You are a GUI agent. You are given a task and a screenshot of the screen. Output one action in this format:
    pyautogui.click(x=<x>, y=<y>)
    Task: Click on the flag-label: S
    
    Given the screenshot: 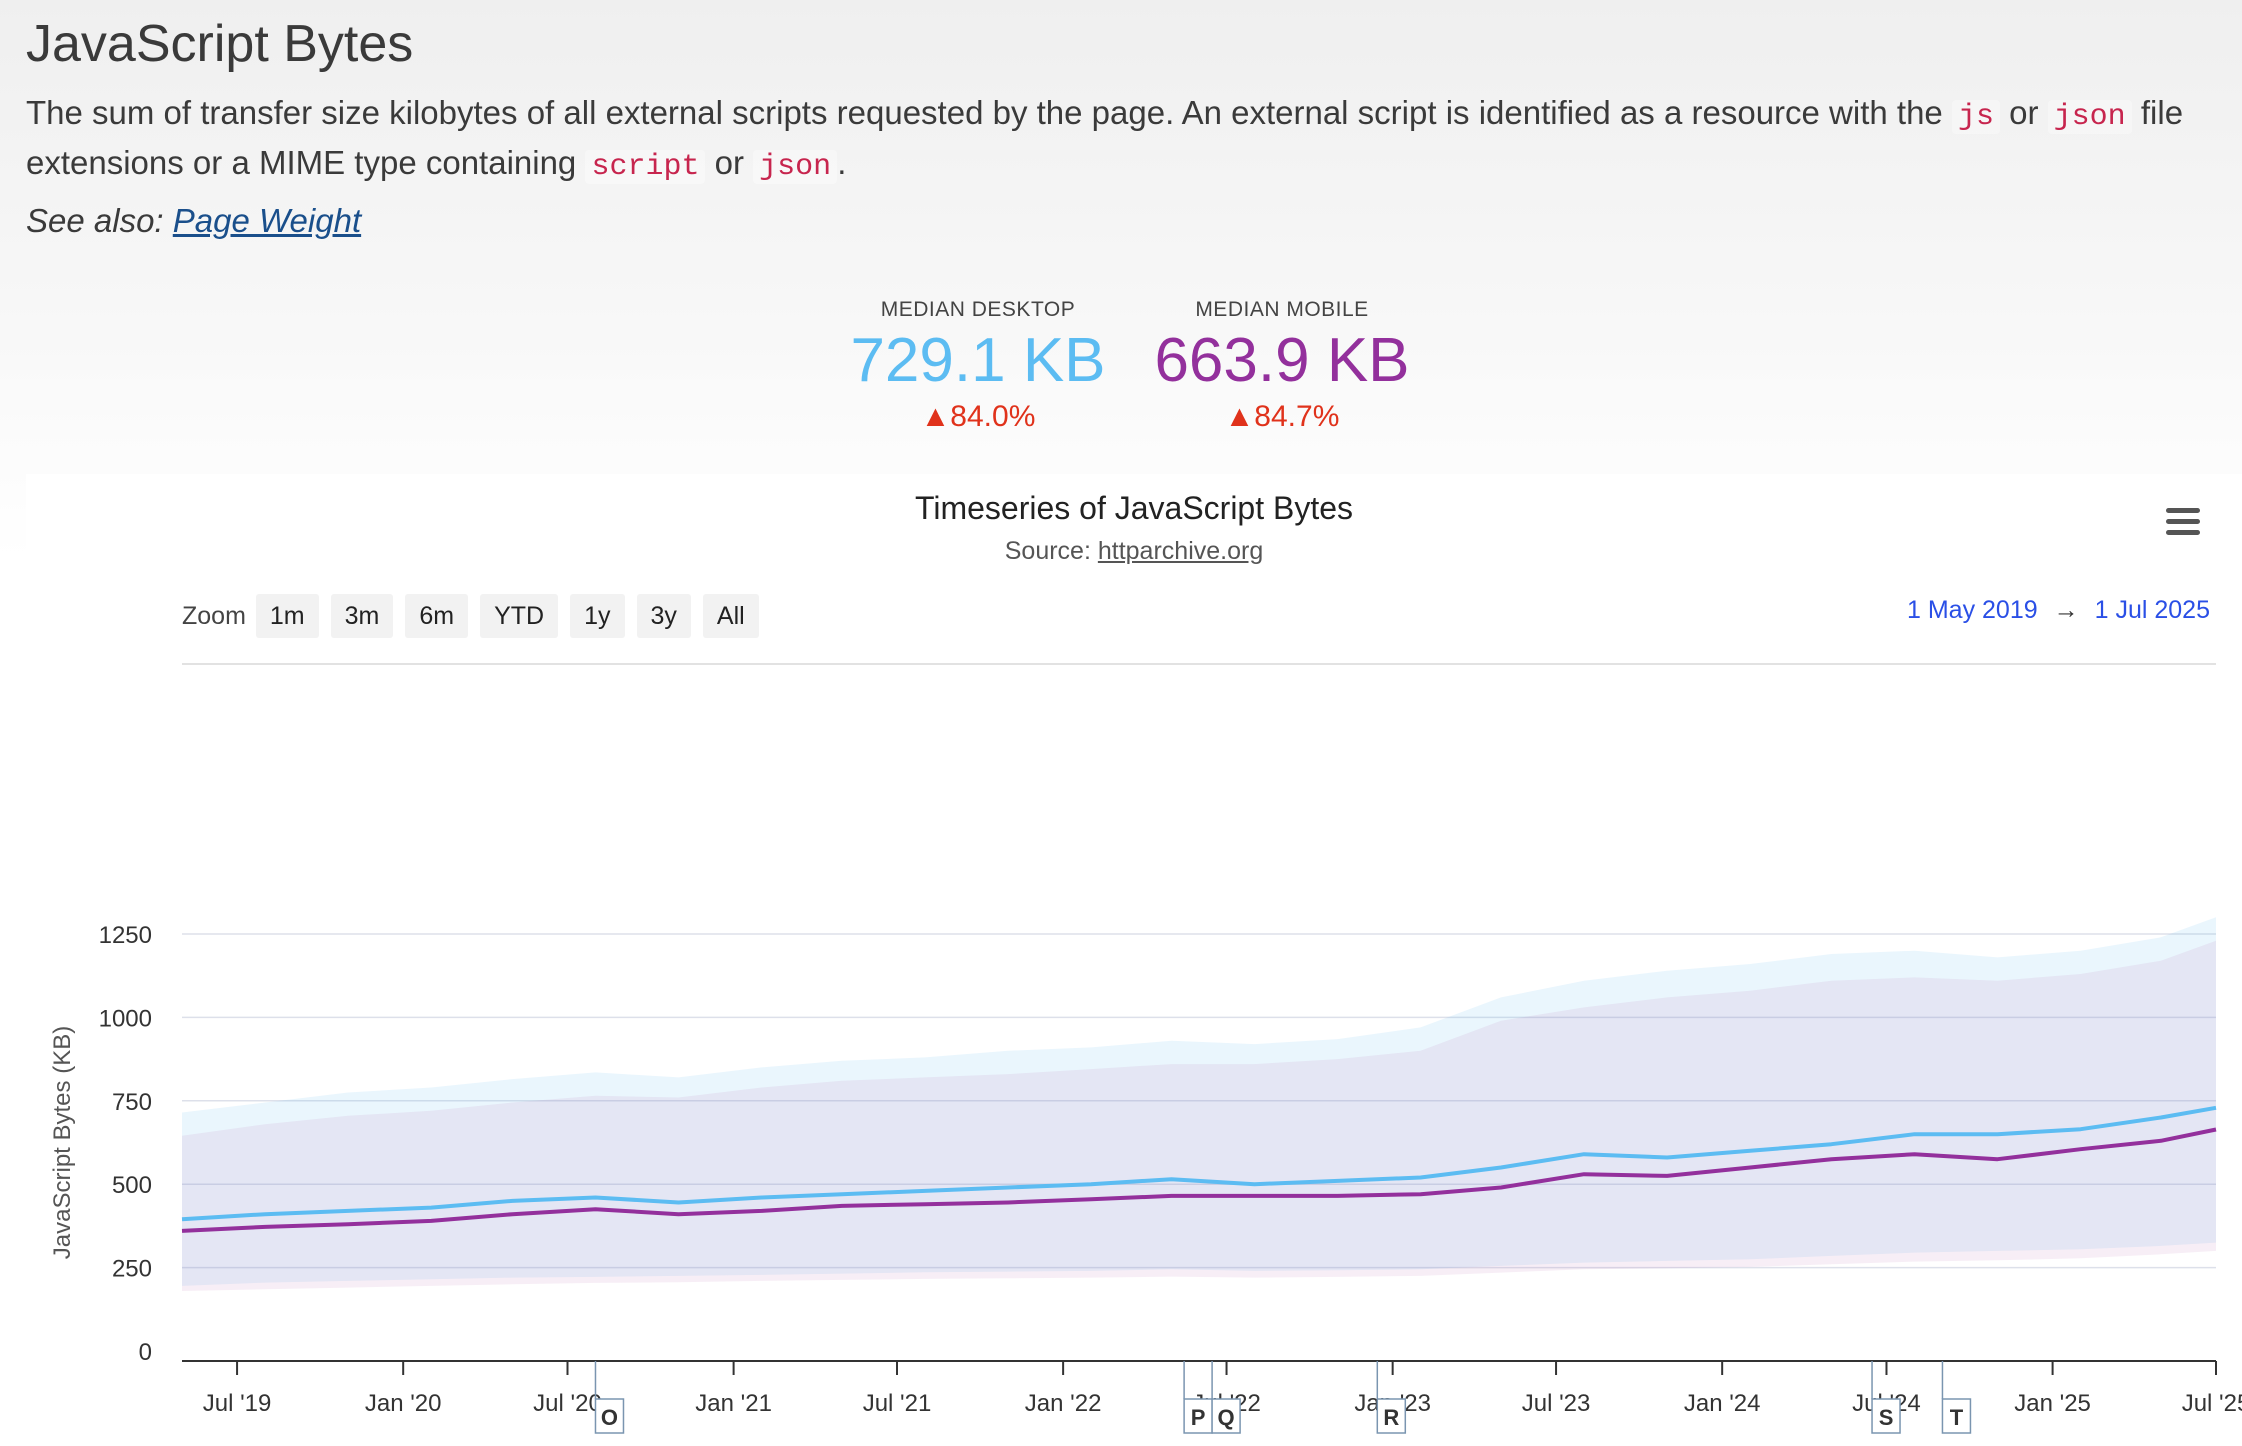 What is the action you would take?
    pyautogui.click(x=1886, y=1417)
    